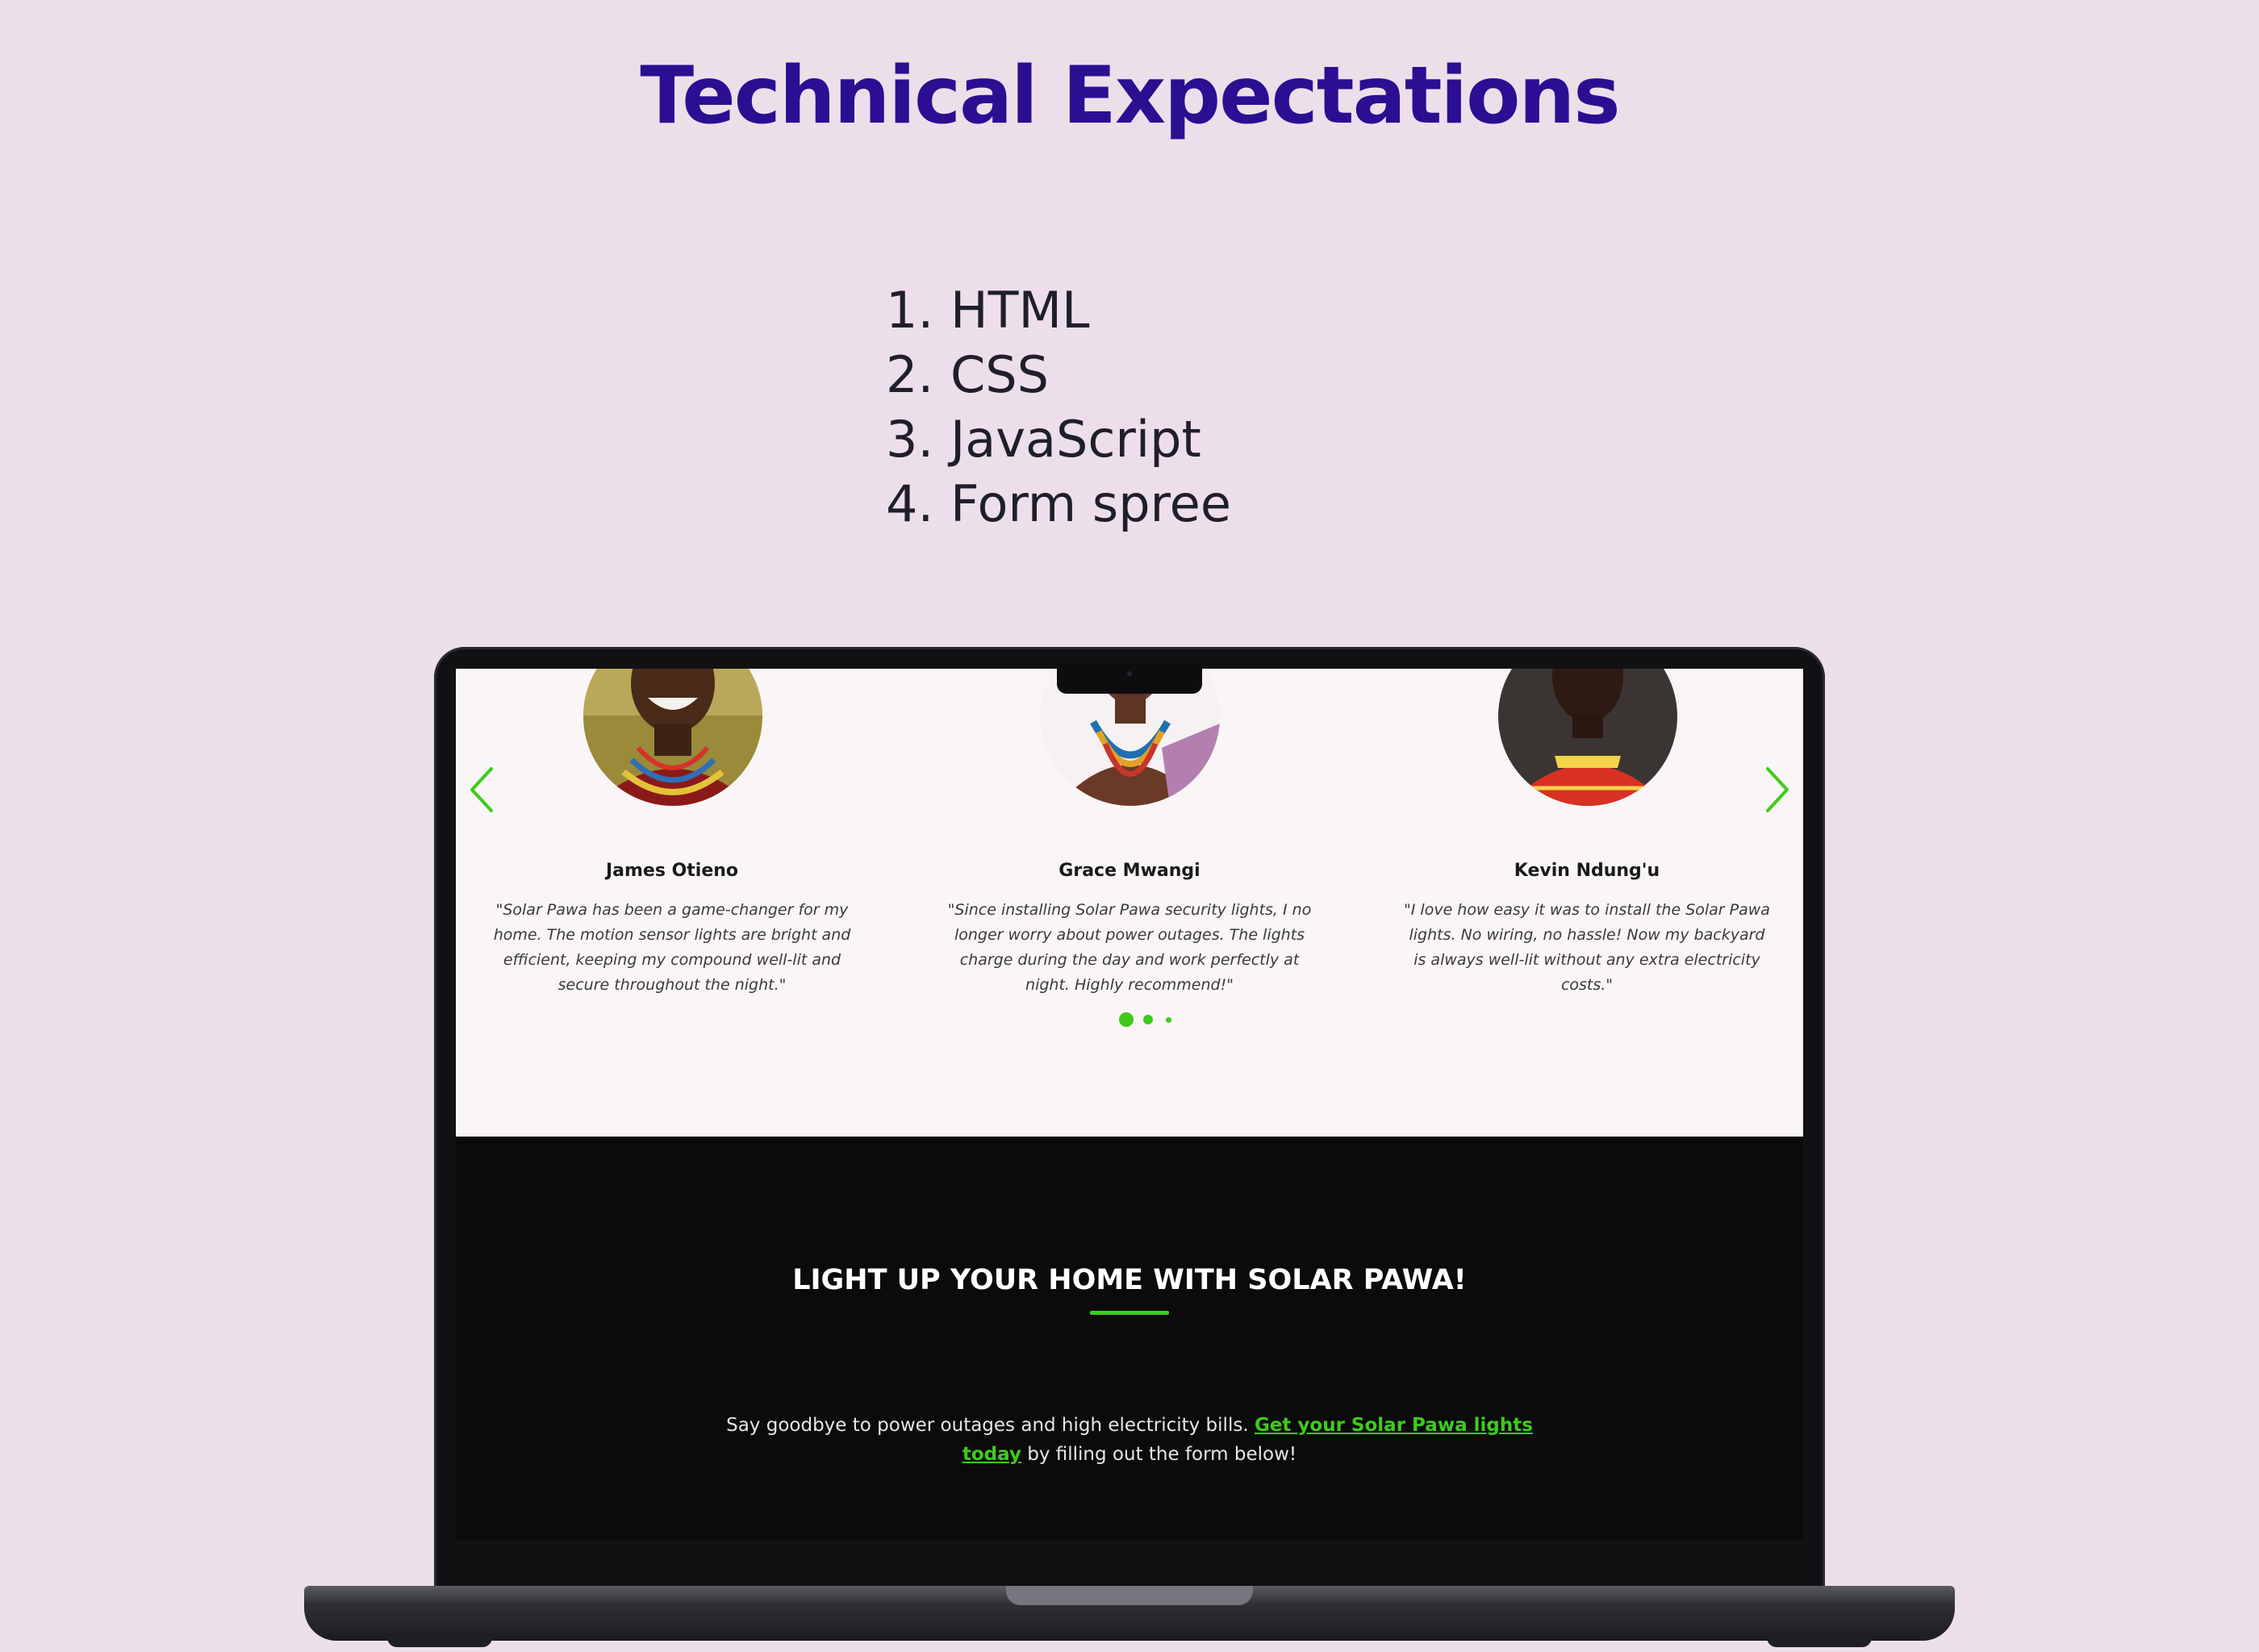  Describe the element at coordinates (910, 503) in the screenshot. I see `list-number: 4.` at that location.